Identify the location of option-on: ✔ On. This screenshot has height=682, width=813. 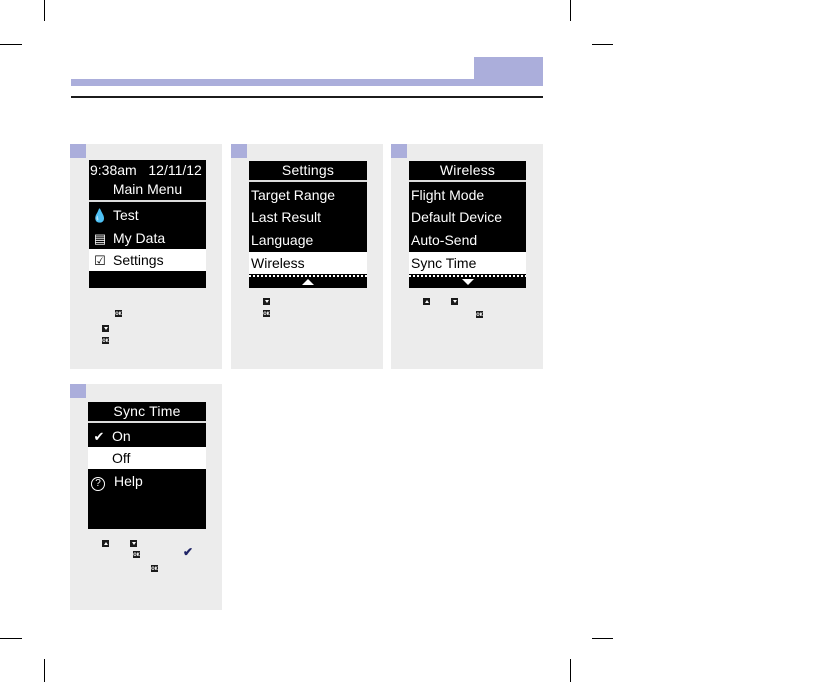
(147, 436).